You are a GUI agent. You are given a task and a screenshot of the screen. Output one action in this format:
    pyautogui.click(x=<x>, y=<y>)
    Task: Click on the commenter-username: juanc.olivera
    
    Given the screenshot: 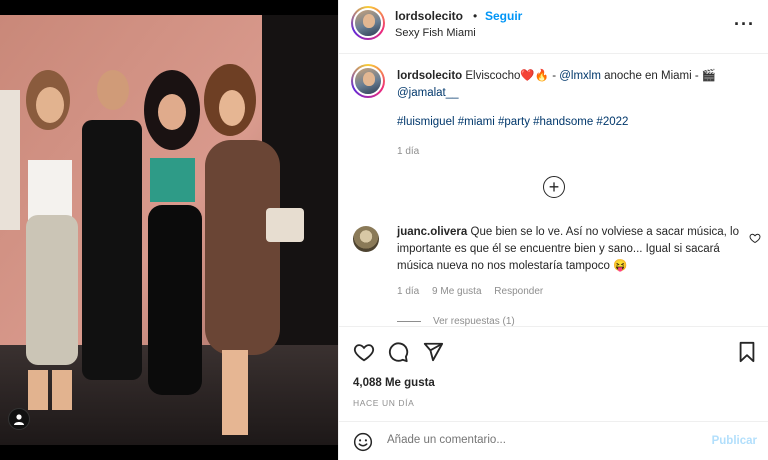 What is the action you would take?
    pyautogui.click(x=432, y=232)
    